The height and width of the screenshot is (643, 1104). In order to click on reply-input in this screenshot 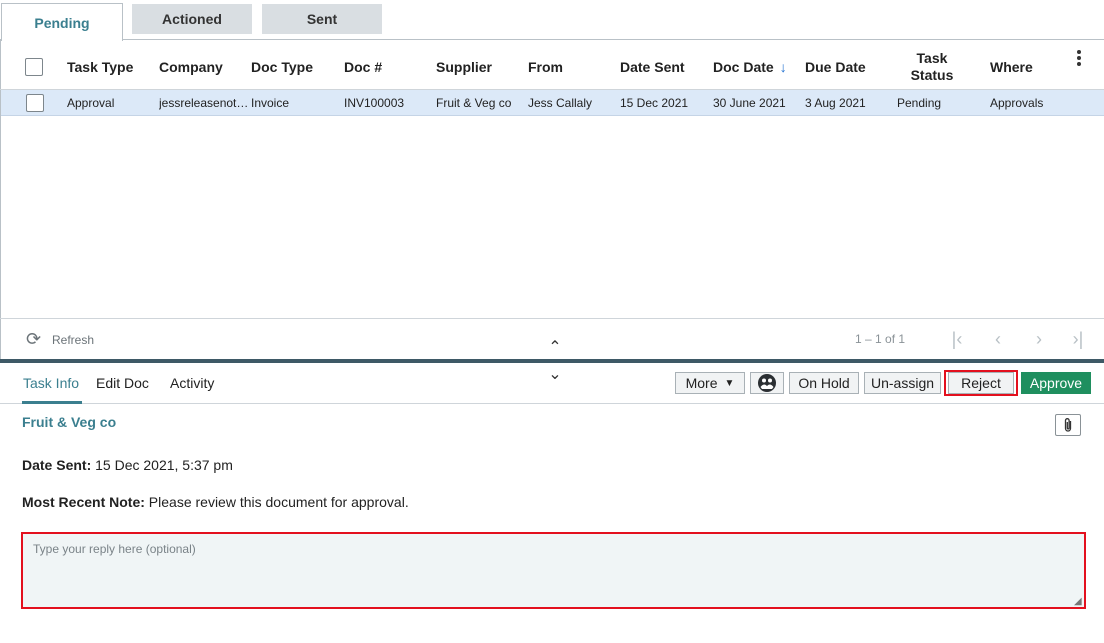, I will do `click(553, 570)`.